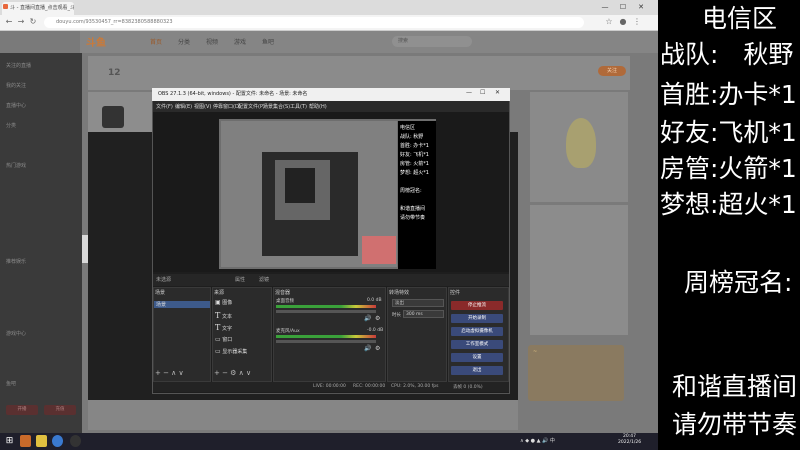  What do you see at coordinates (75, 441) in the screenshot?
I see `obs-taskbar-icon` at bounding box center [75, 441].